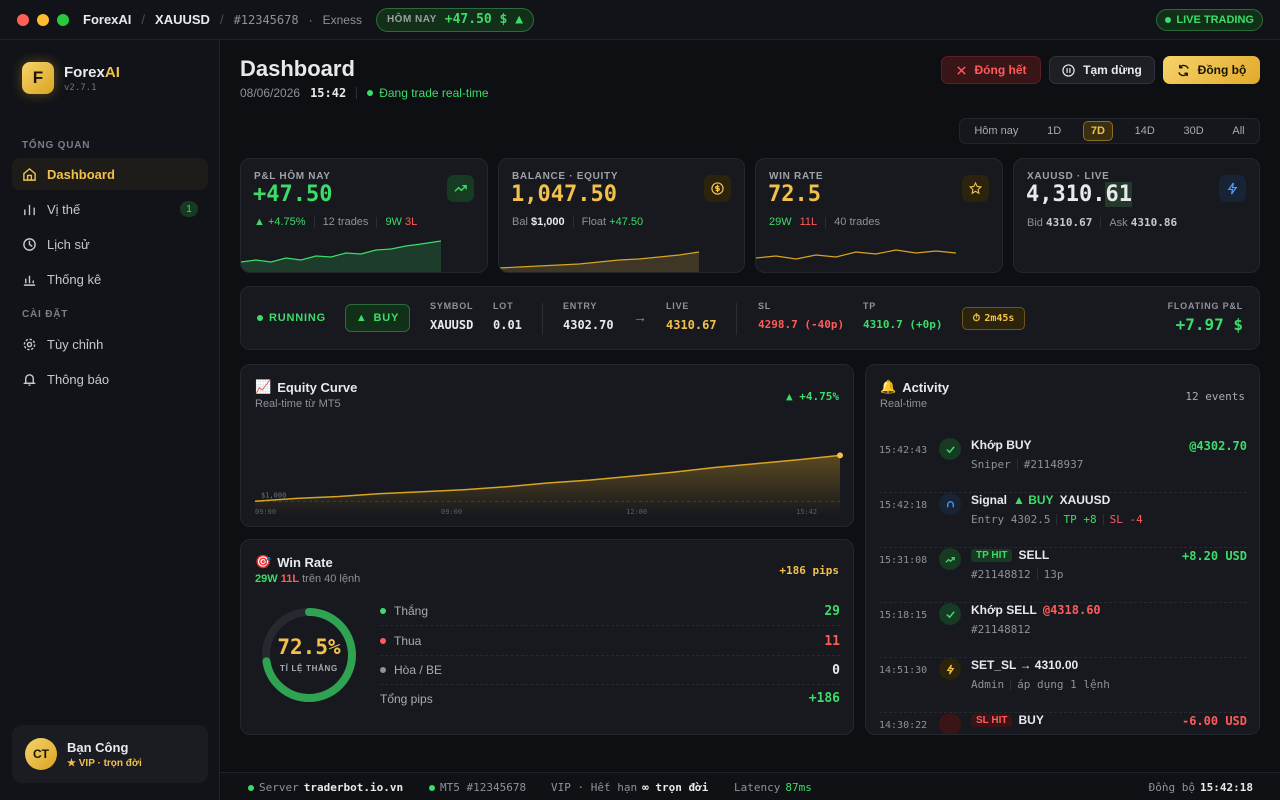 The height and width of the screenshot is (800, 1280). I want to click on close-all-button: Đóng hết, so click(991, 70).